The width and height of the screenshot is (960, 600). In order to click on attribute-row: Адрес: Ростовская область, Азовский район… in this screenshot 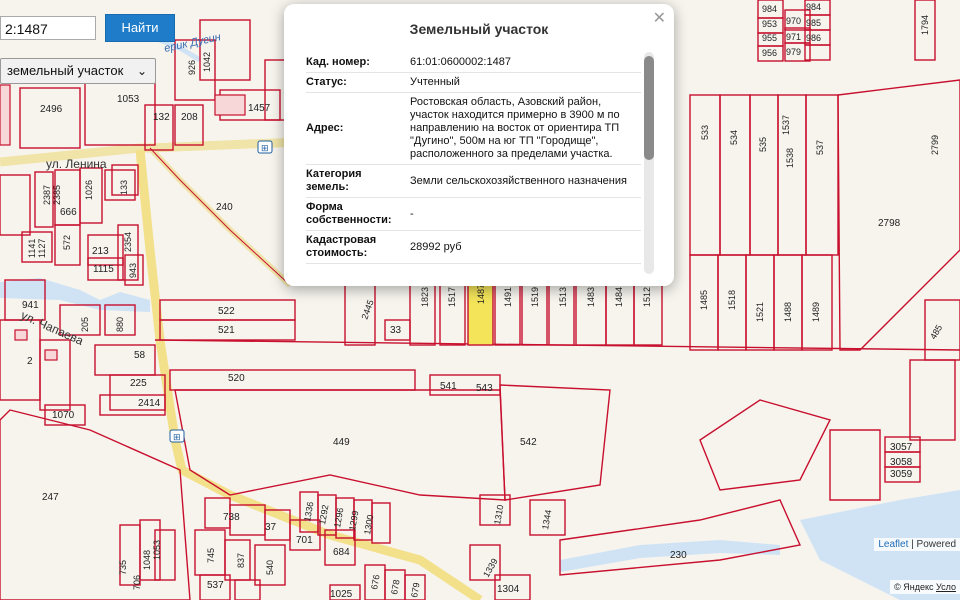, I will do `click(473, 128)`.